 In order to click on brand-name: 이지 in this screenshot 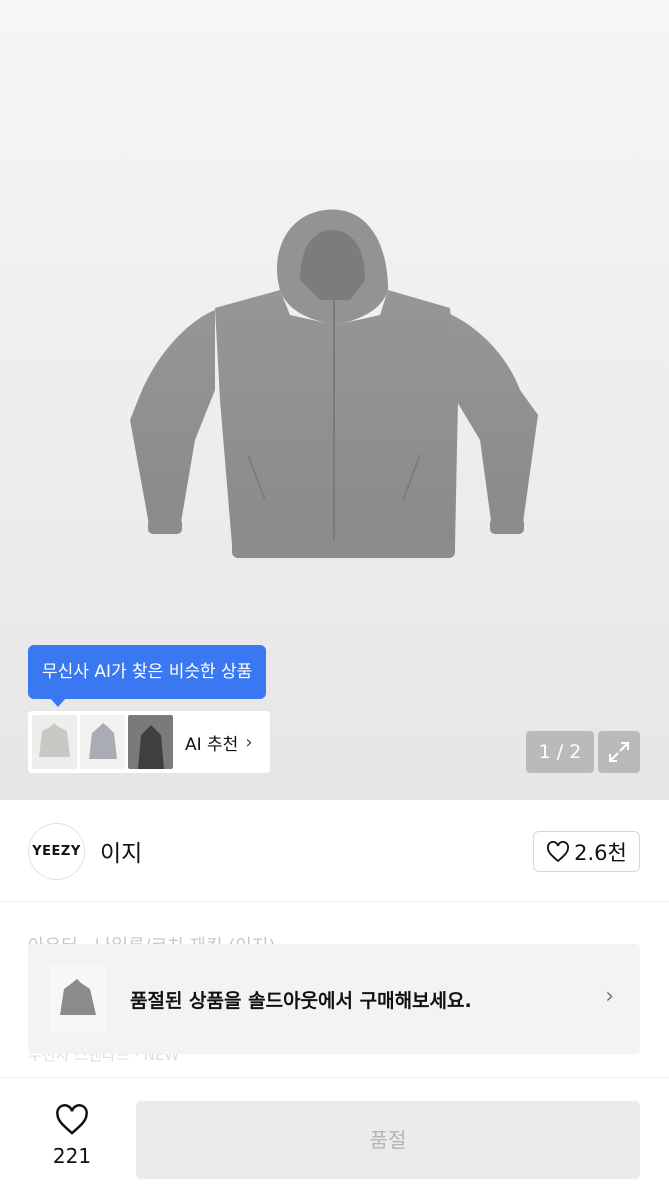, I will do `click(121, 851)`.